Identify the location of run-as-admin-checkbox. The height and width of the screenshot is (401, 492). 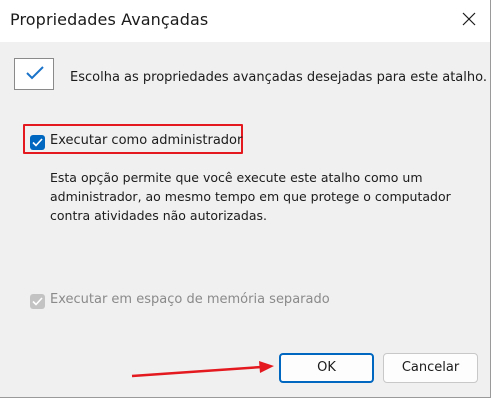
(37, 142).